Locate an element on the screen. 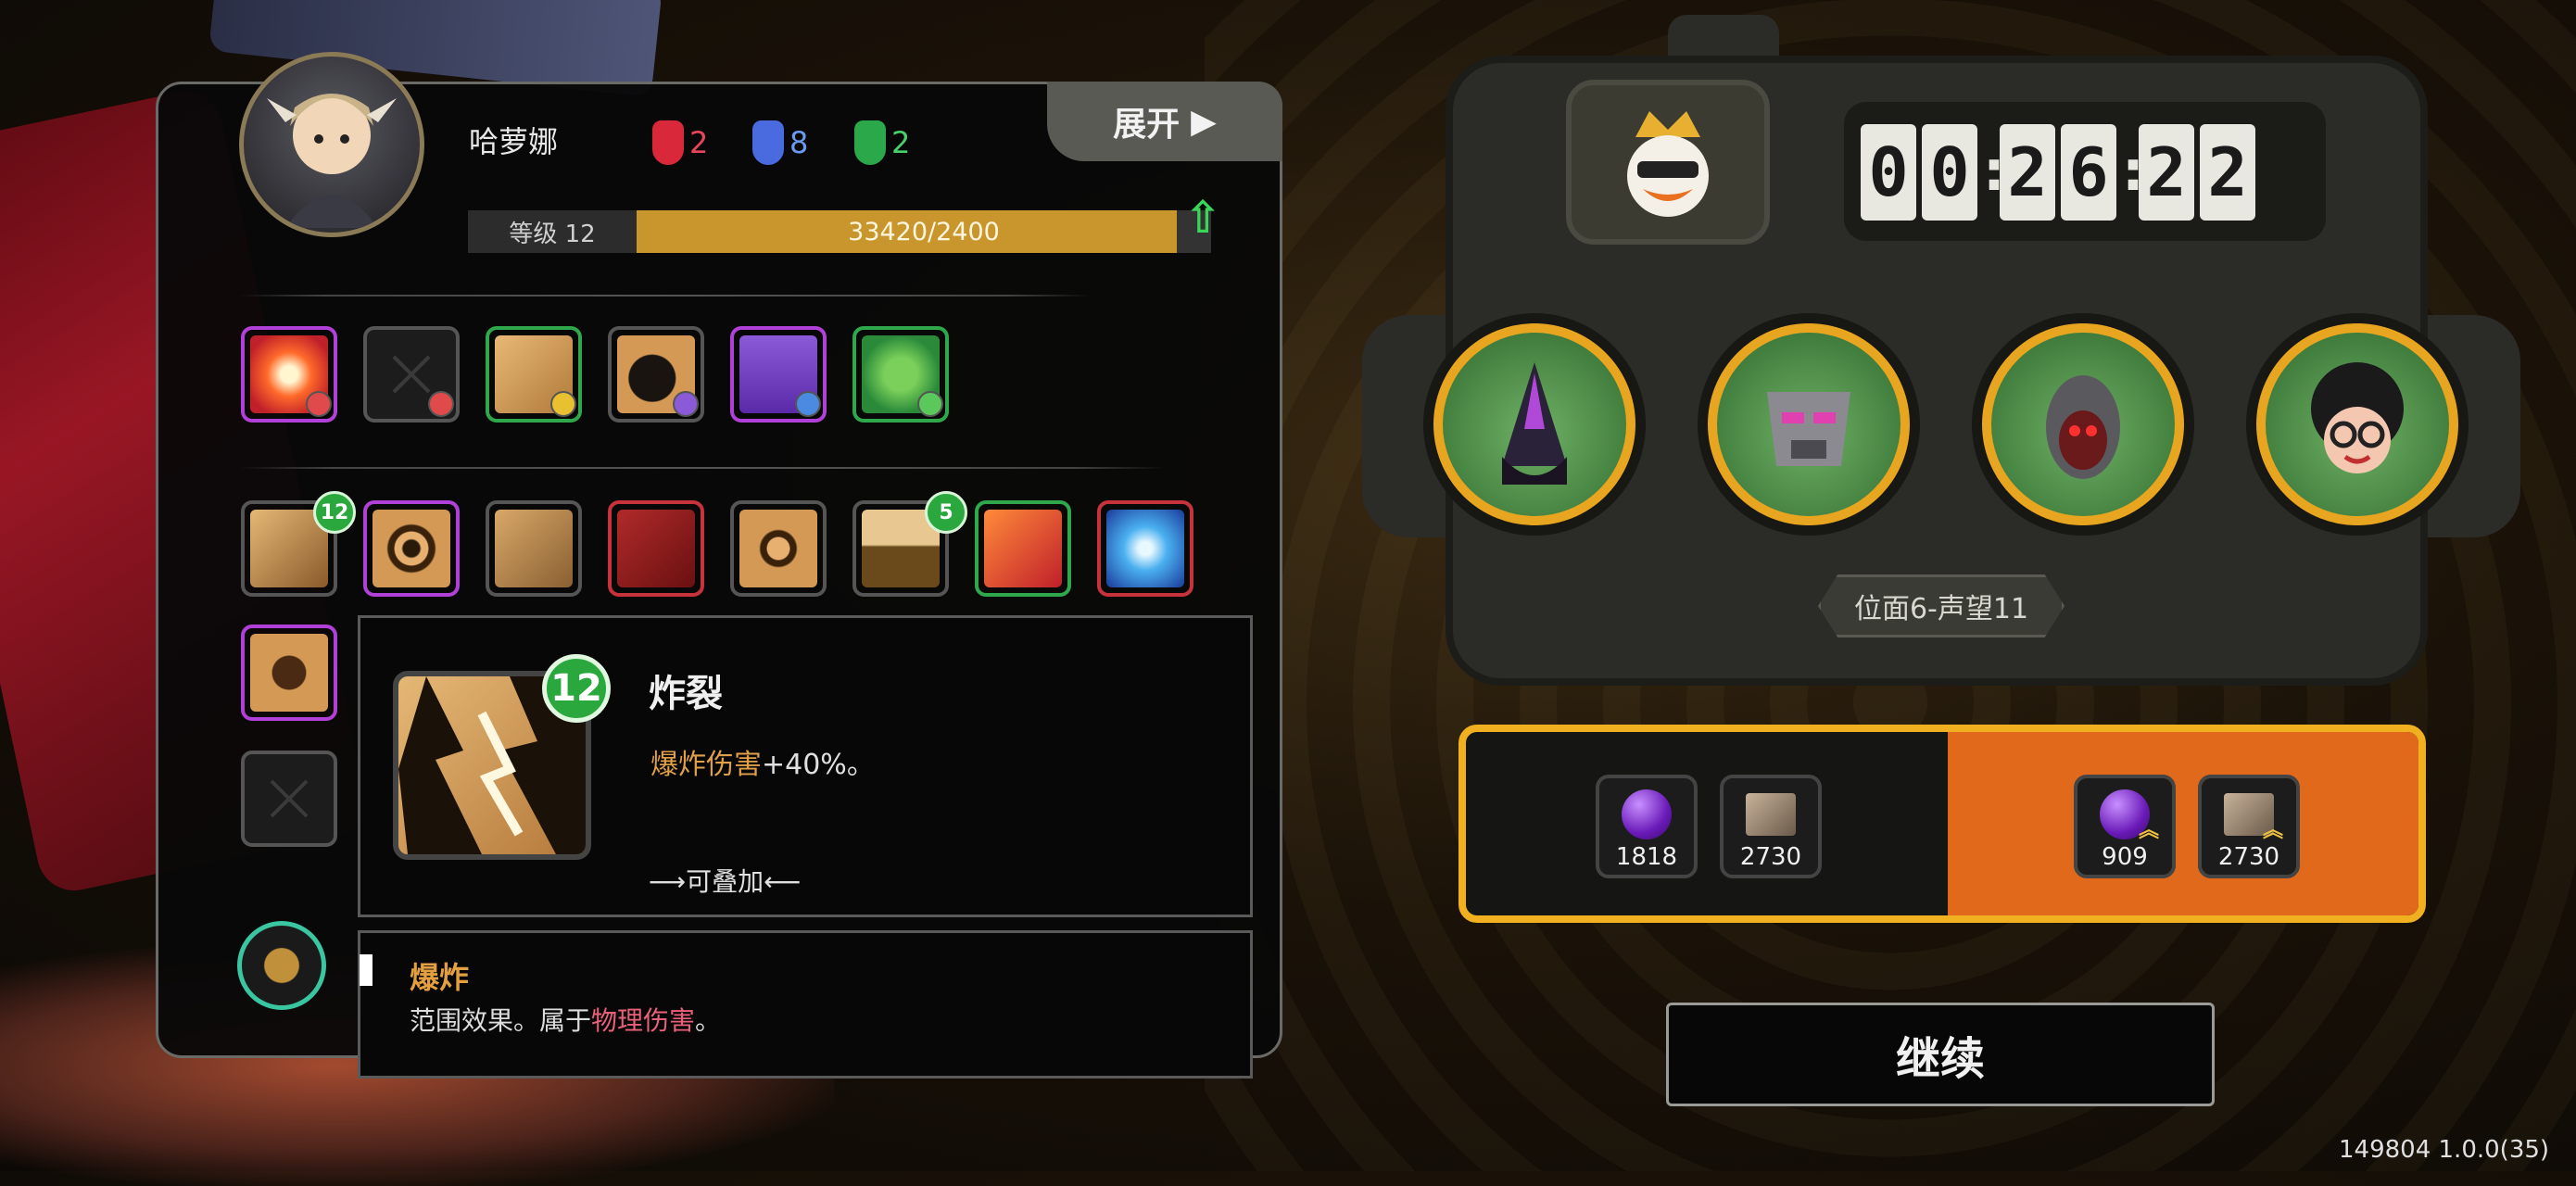 This screenshot has height=1186, width=2576. battle-axe-icon is located at coordinates (656, 548).